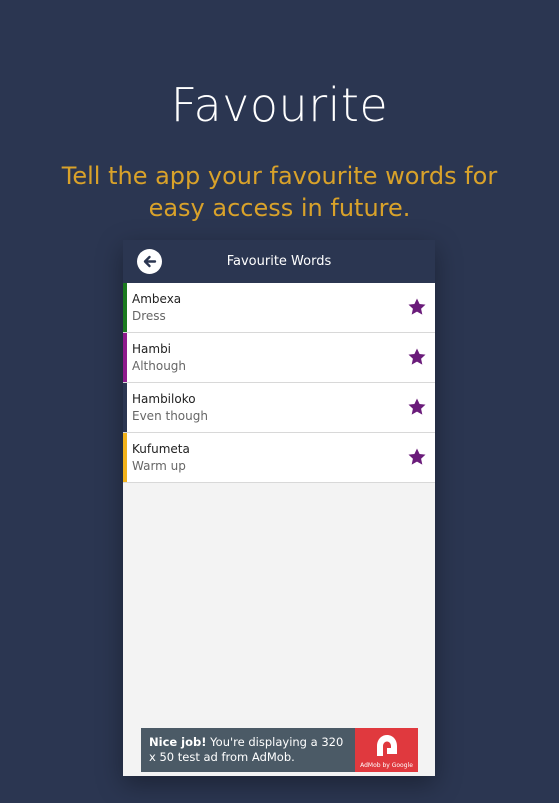  What do you see at coordinates (279, 408) in the screenshot?
I see `list-item: Hambiloko Even though` at bounding box center [279, 408].